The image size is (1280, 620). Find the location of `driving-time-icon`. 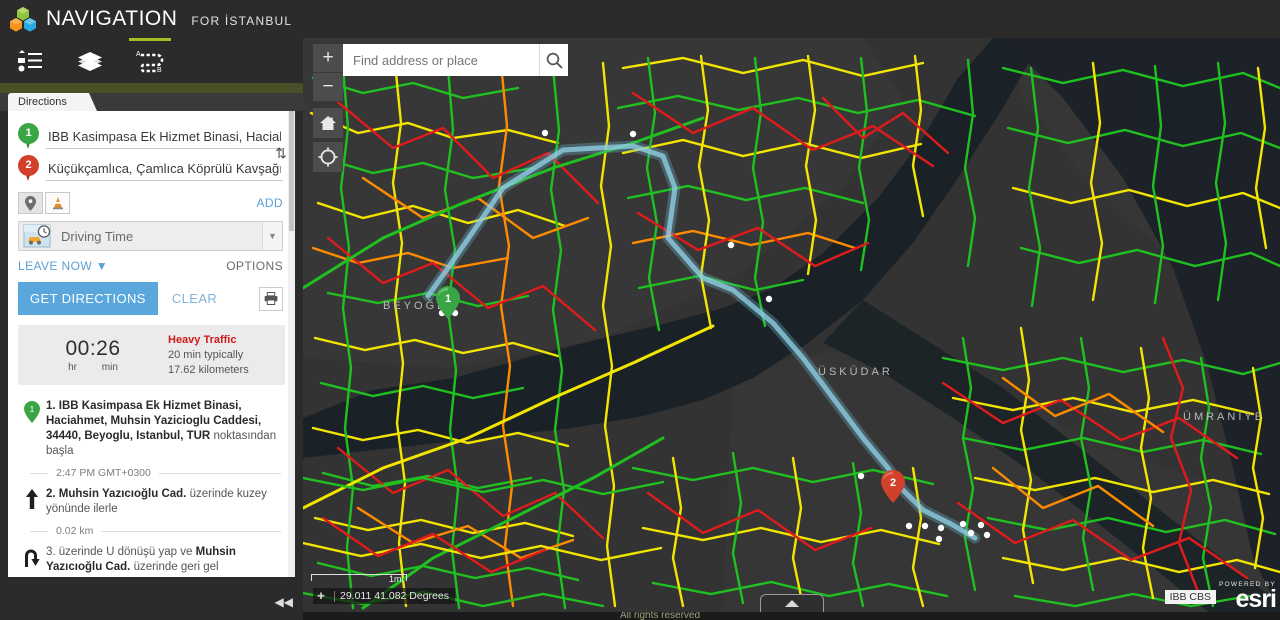

driving-time-icon is located at coordinates (38, 236).